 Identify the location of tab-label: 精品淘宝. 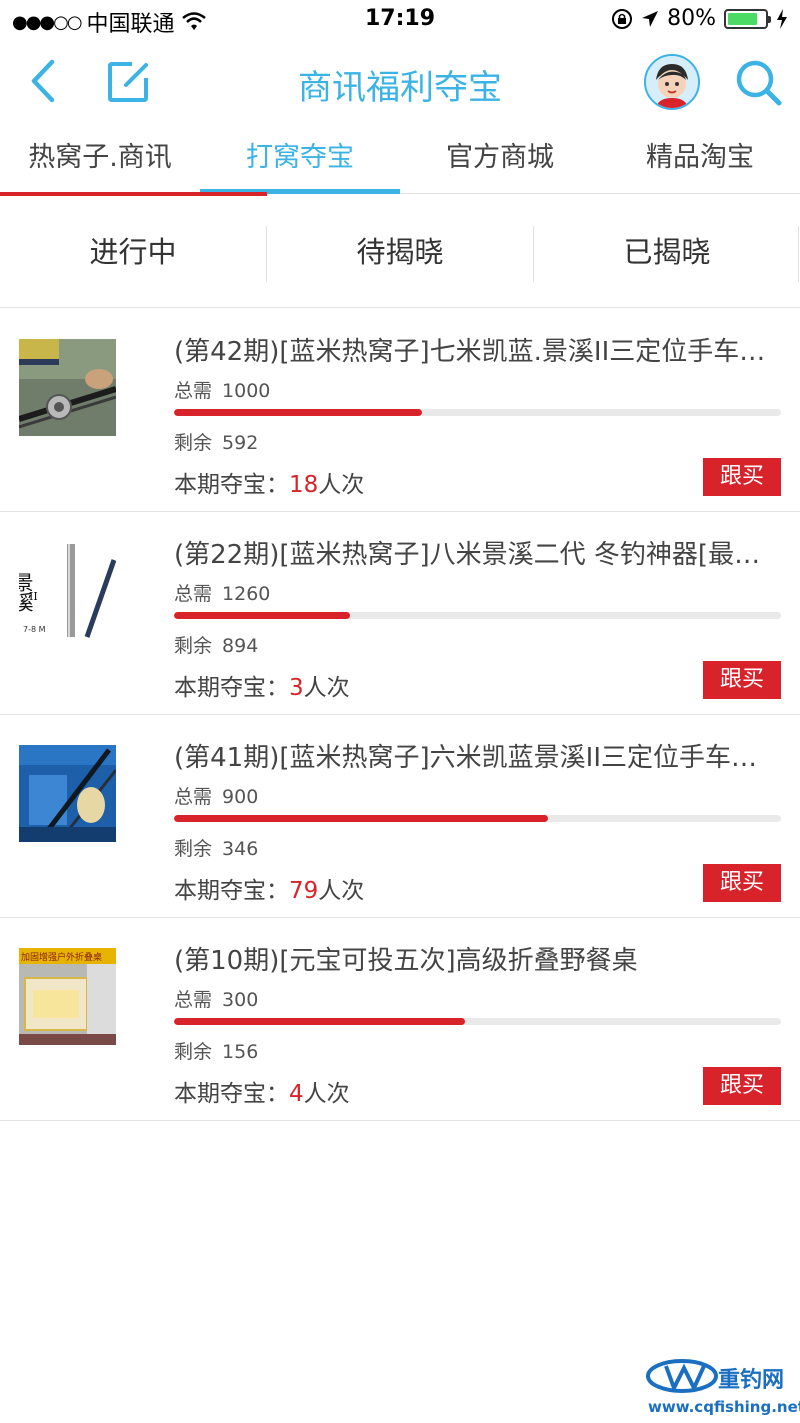
(700, 157).